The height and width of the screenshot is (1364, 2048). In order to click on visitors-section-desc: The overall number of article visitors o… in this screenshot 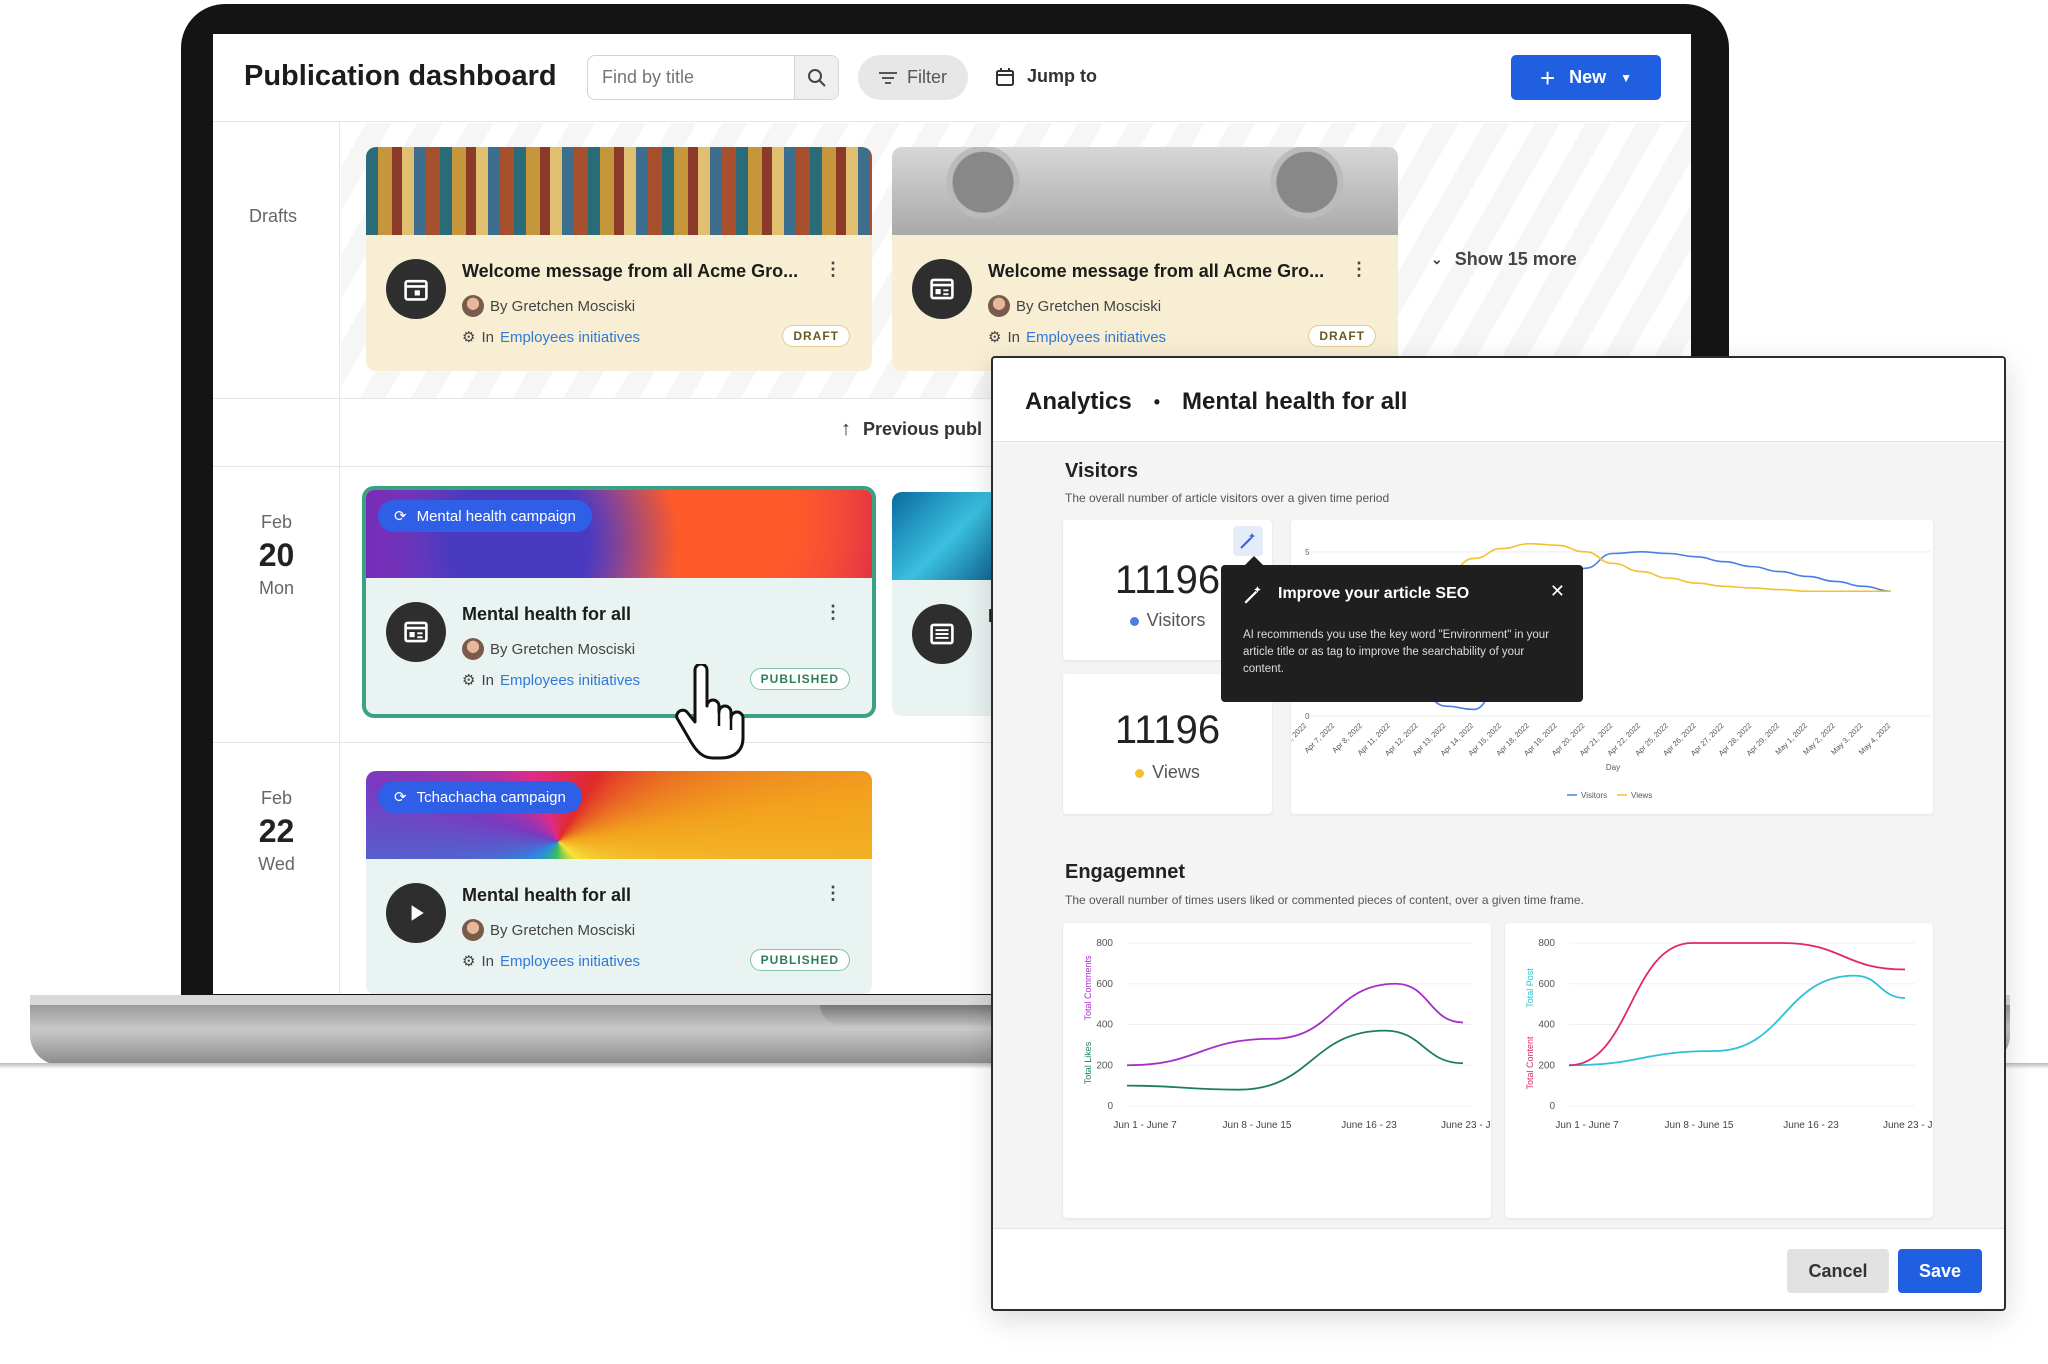, I will do `click(1227, 498)`.